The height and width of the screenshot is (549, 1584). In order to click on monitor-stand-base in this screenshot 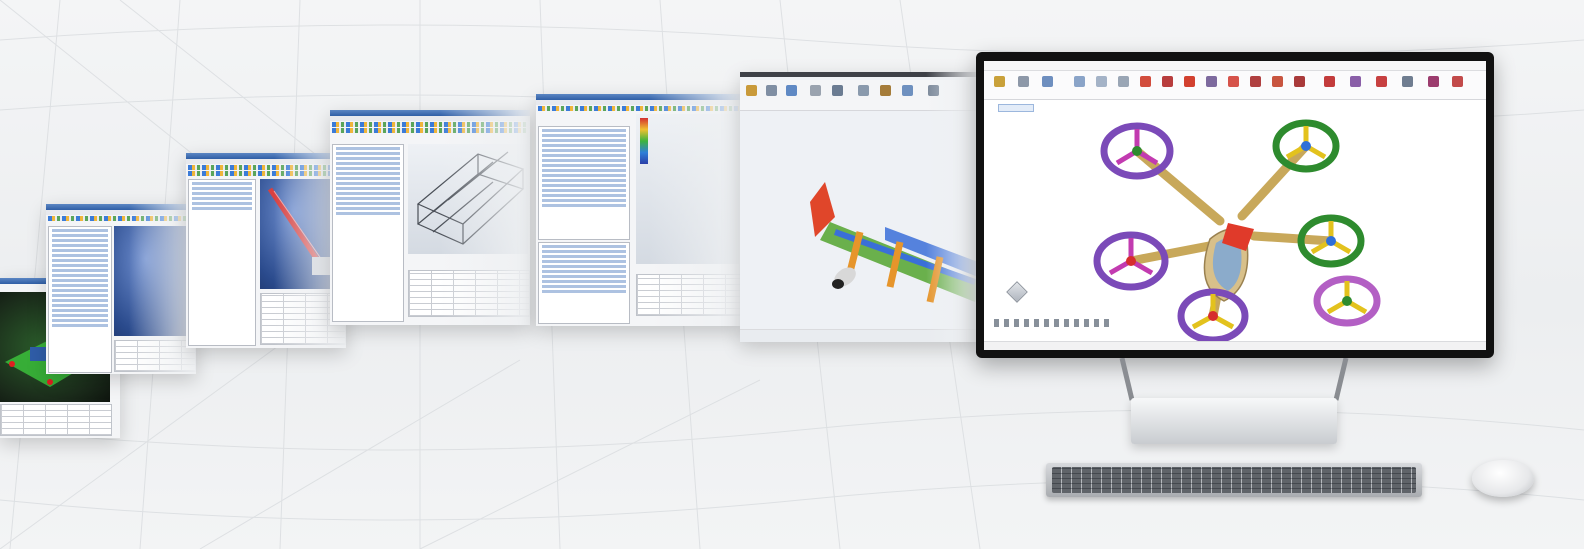, I will do `click(1234, 421)`.